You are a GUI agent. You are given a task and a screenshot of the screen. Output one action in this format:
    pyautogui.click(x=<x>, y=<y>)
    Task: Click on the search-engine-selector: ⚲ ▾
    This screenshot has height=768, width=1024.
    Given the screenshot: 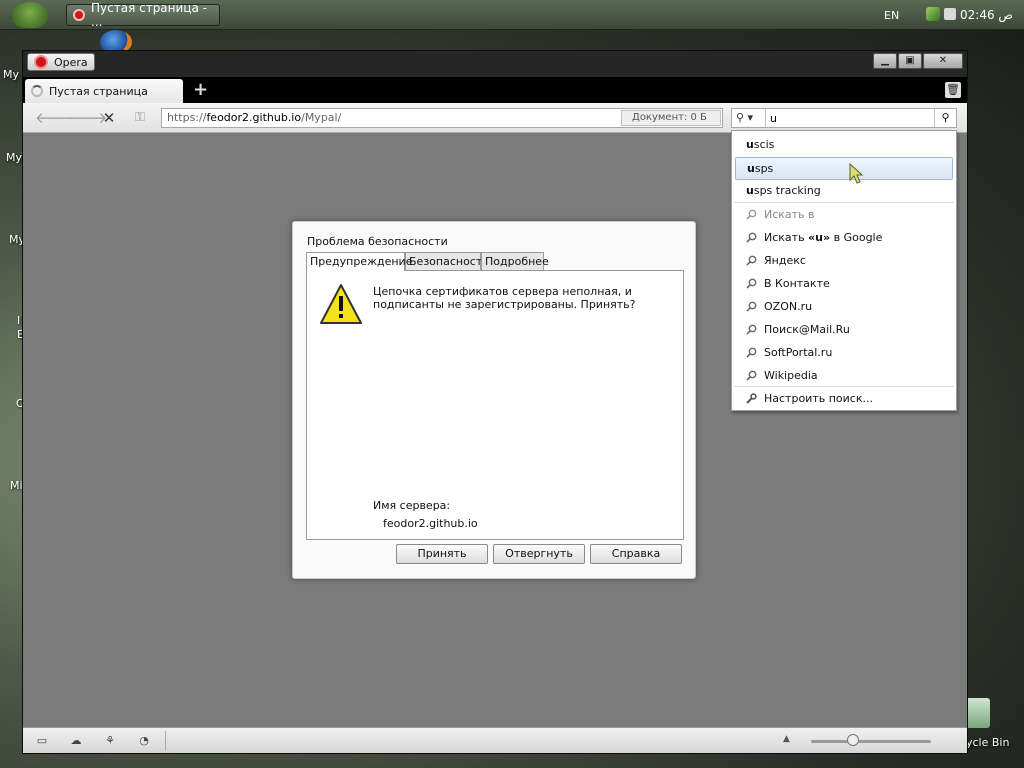 What is the action you would take?
    pyautogui.click(x=749, y=118)
    